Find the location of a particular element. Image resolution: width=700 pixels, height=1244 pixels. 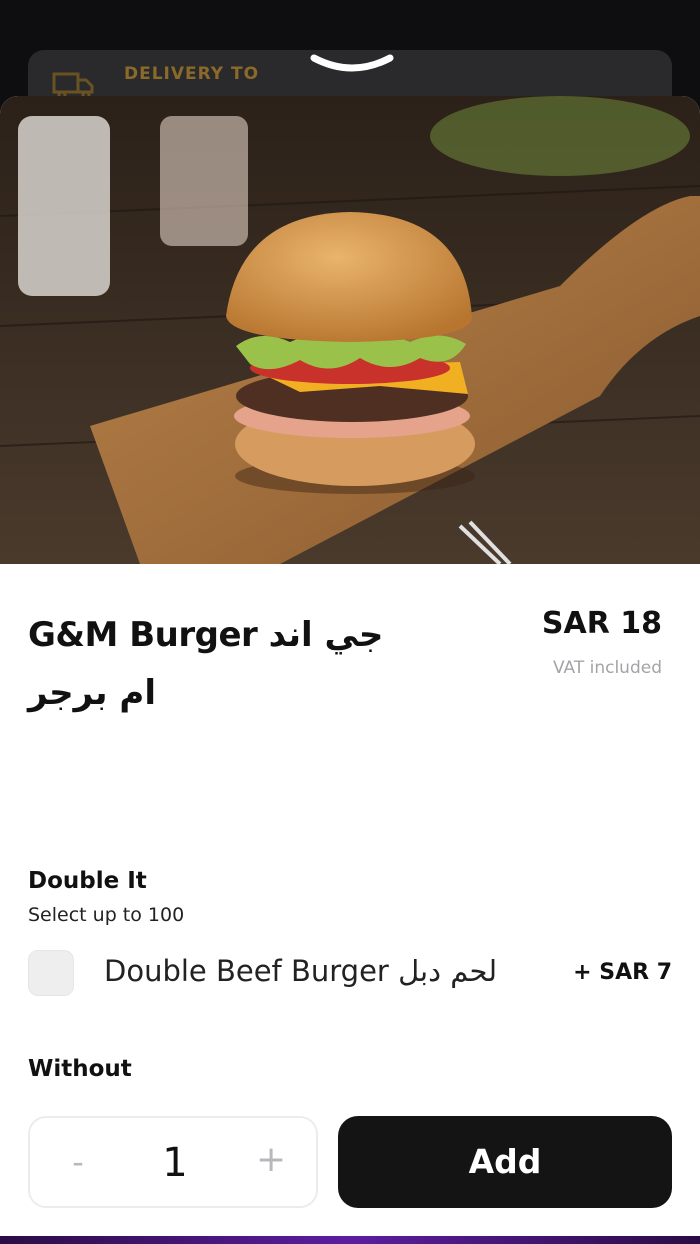

product-price: SAR 18 is located at coordinates (601, 623).